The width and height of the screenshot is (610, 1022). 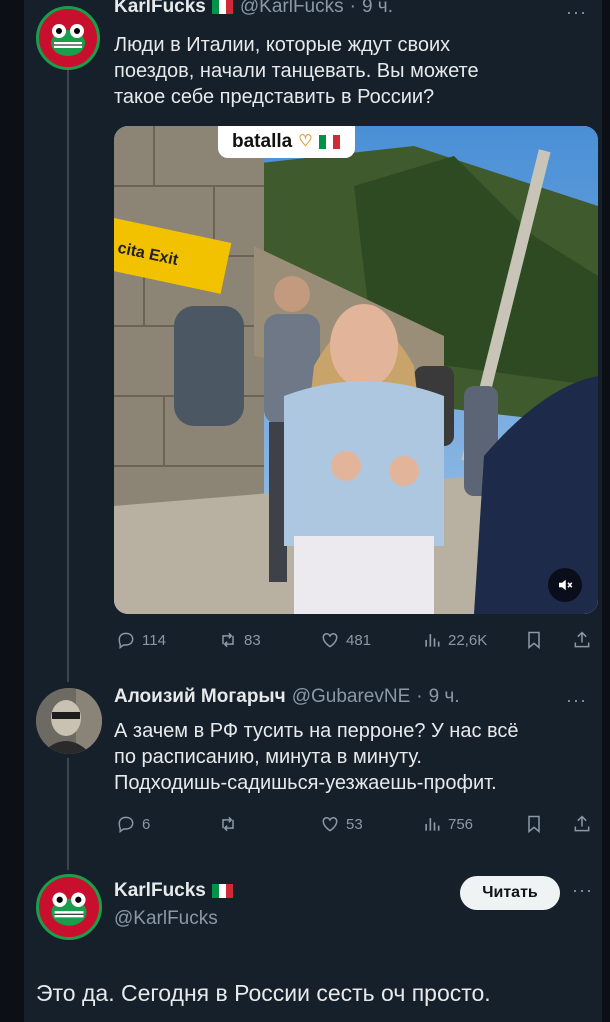 I want to click on tweet-text-line: поездов, начали танцевать. Вы можете, so click(x=296, y=71).